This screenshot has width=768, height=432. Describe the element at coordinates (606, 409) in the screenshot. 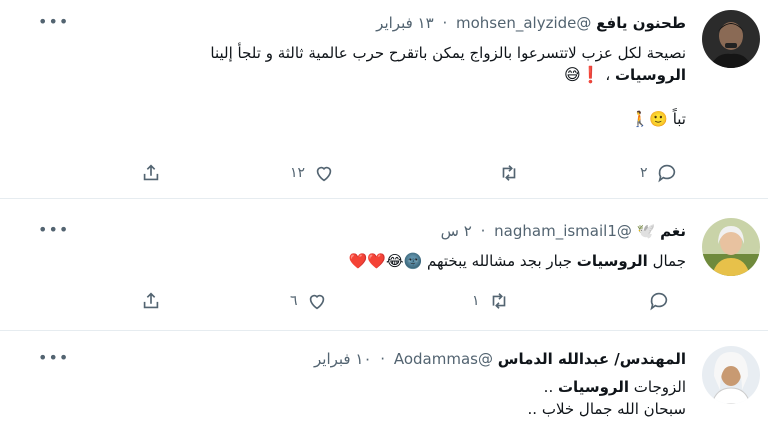

I see `tweet-line: سبحان الله جمال خلاب ..` at that location.